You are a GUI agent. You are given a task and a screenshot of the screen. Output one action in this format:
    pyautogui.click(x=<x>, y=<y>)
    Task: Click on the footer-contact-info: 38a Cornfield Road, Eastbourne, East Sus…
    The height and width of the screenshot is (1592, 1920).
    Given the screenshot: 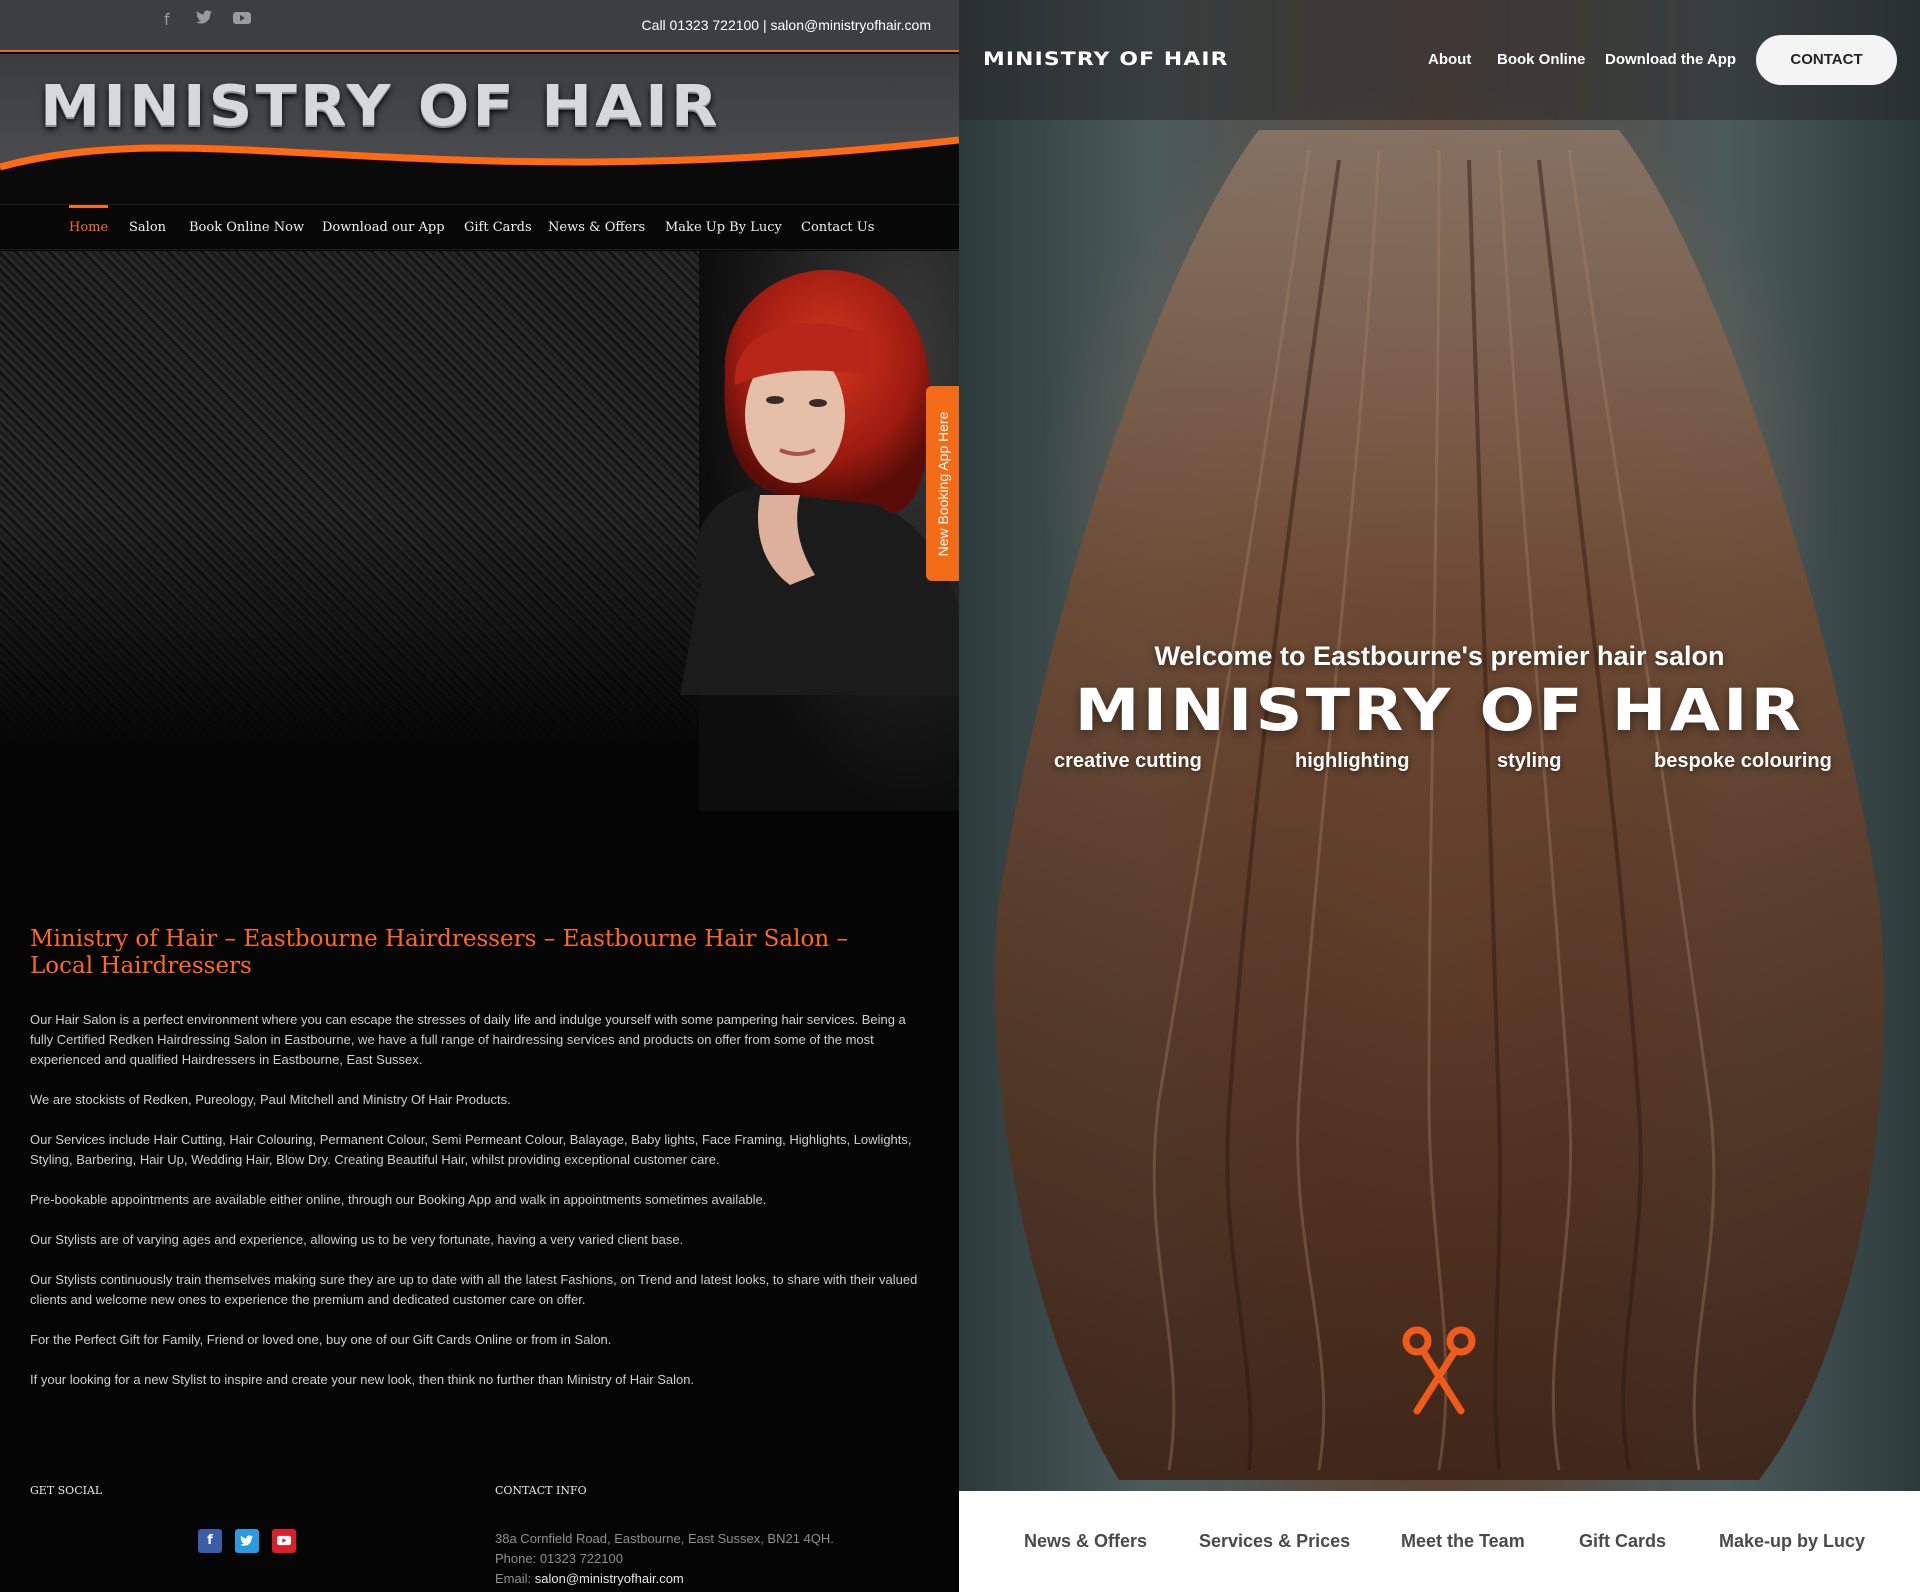 What is the action you would take?
    pyautogui.click(x=664, y=1559)
    